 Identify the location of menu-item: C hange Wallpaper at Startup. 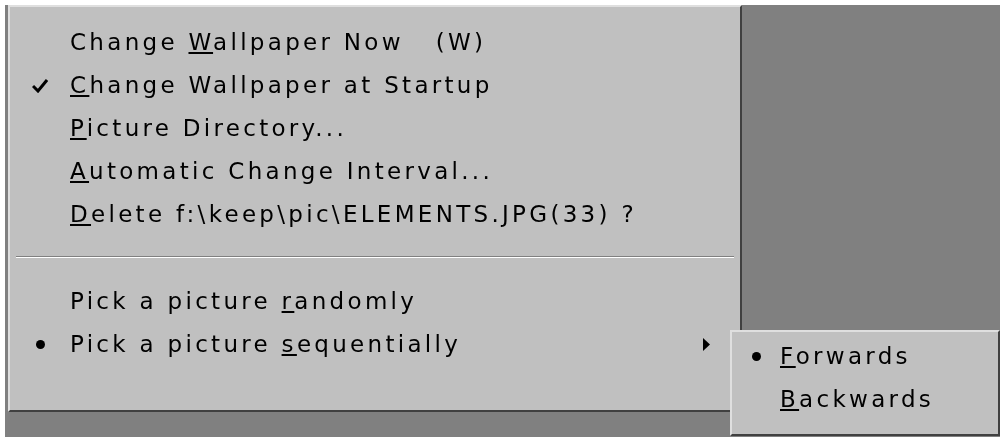
(368, 85).